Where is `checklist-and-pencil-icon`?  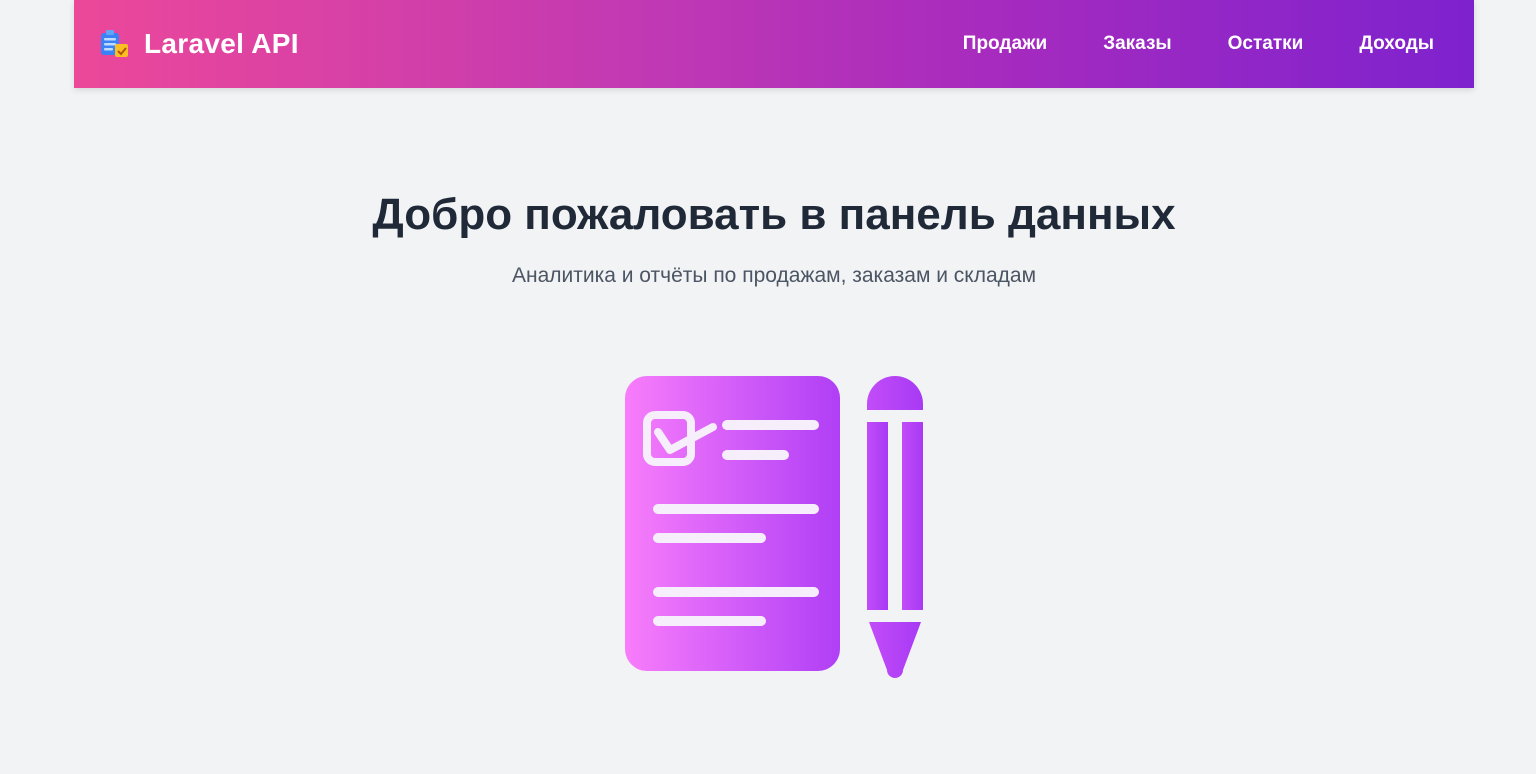
checklist-and-pencil-icon is located at coordinates (775, 525).